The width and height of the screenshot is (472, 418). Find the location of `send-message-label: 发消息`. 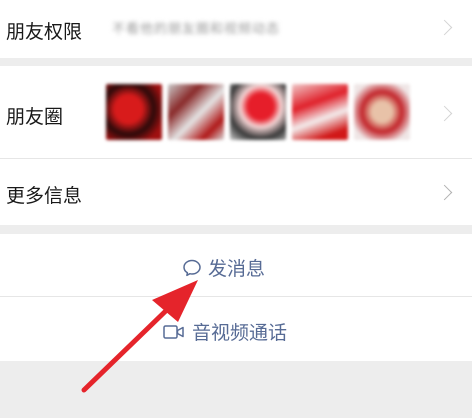

send-message-label: 发消息 is located at coordinates (237, 269).